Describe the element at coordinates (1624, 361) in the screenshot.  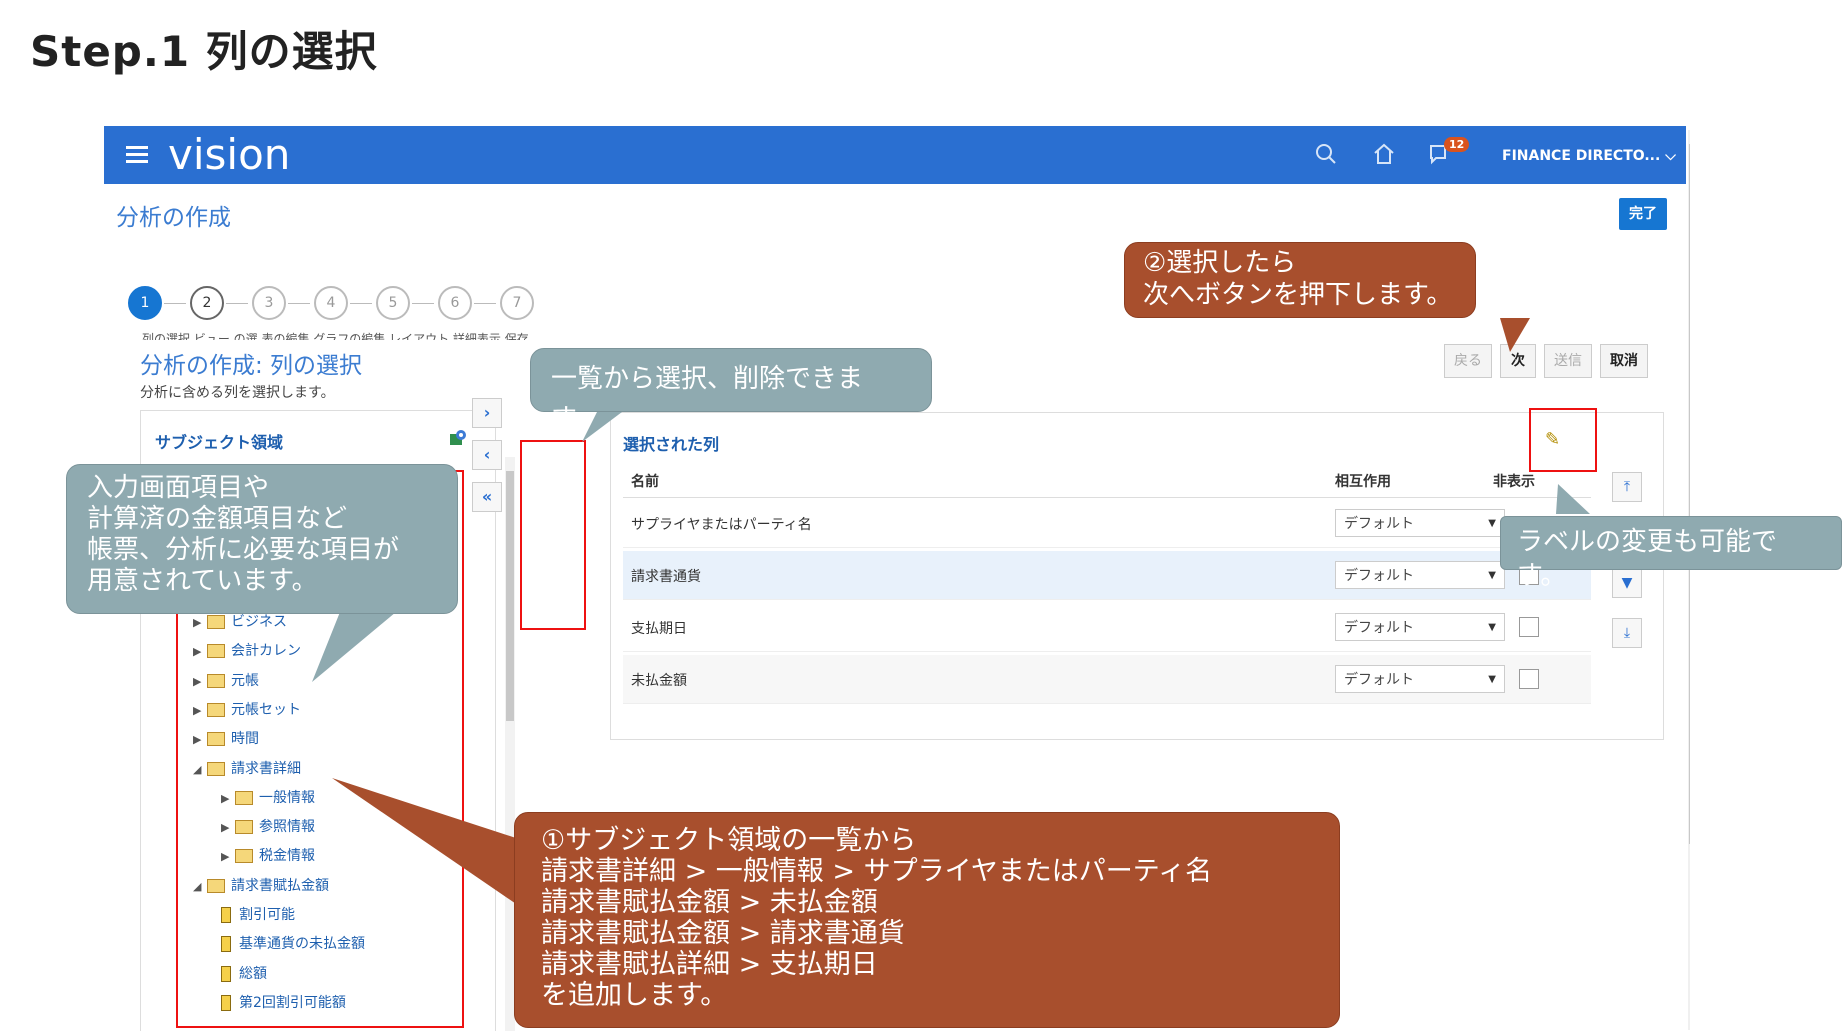
I see `cancel-button: 取消` at that location.